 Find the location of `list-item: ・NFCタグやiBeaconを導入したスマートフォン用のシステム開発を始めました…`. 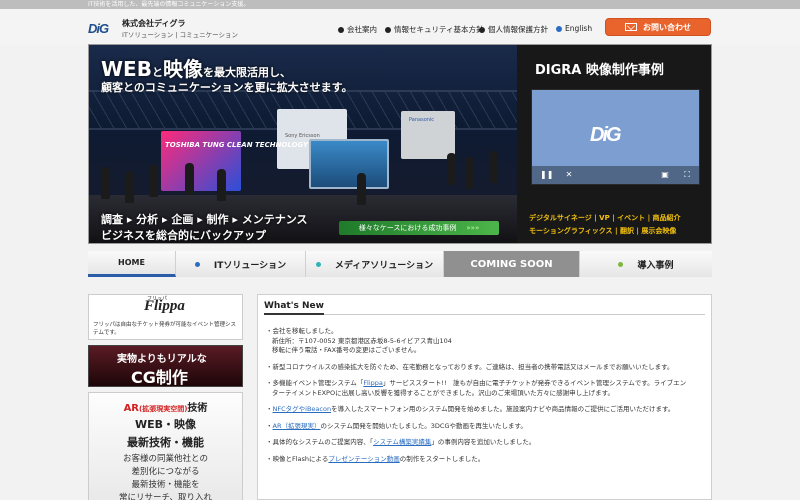

list-item: ・NFCタグやiBeaconを導入したスマートフォン用のシステム開発を始めました… is located at coordinates (470, 409).